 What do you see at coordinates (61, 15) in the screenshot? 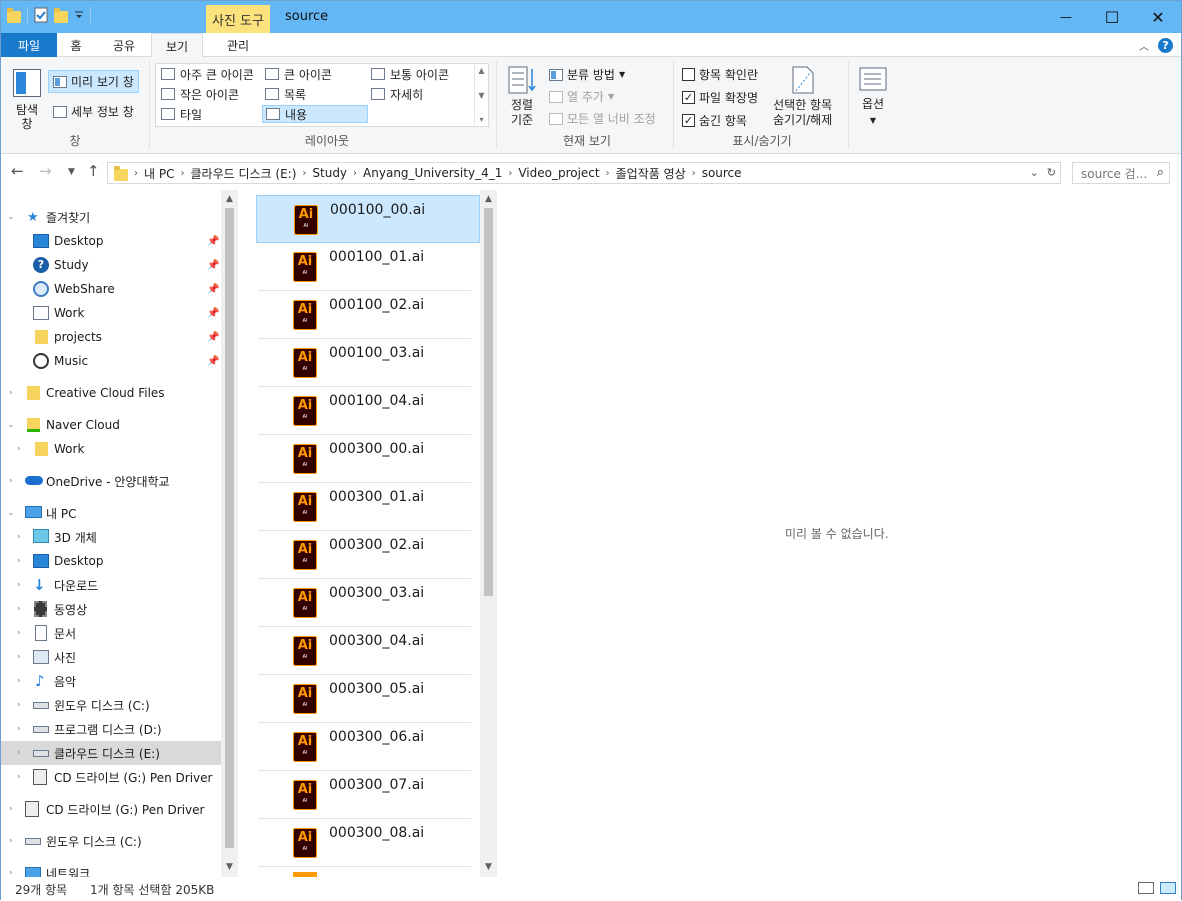
I see `new-folder-icon` at bounding box center [61, 15].